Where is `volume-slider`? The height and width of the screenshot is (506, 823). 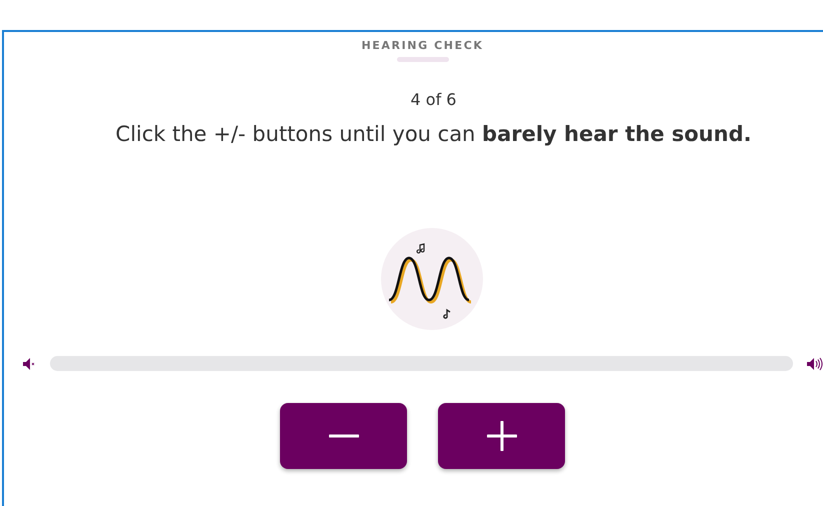 volume-slider is located at coordinates (421, 363).